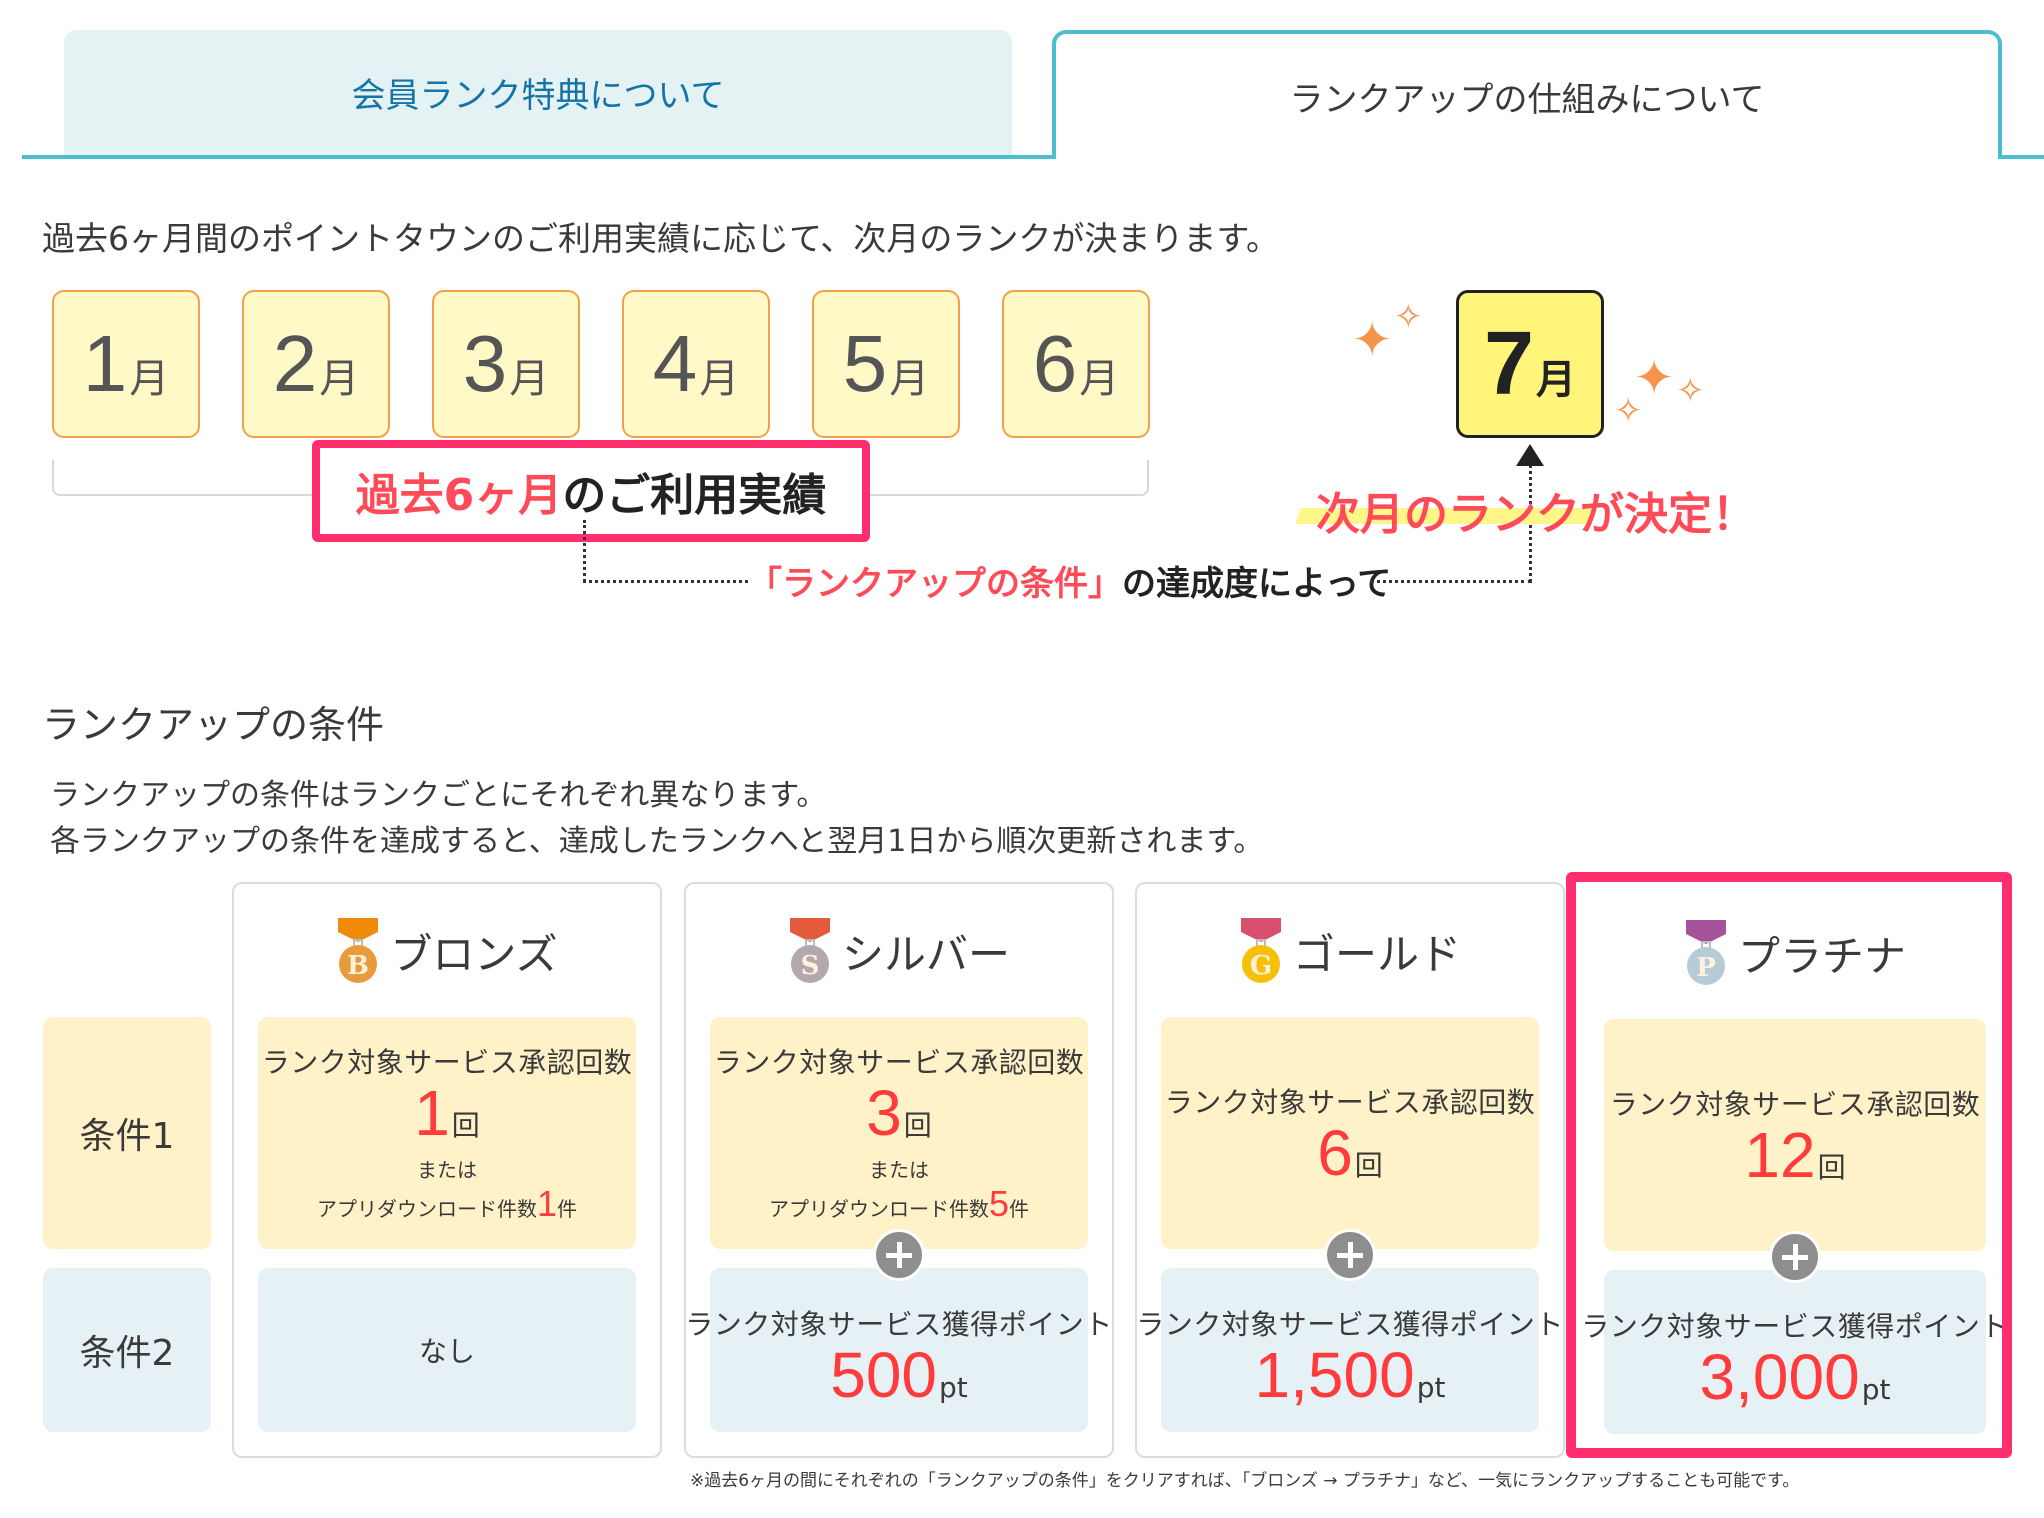 This screenshot has height=1518, width=2044. Describe the element at coordinates (661, 238) in the screenshot. I see `intro-text: 過去6ヶ月間のポイントタウンのご利用実績に応じて、次月のランクが決まります。` at that location.